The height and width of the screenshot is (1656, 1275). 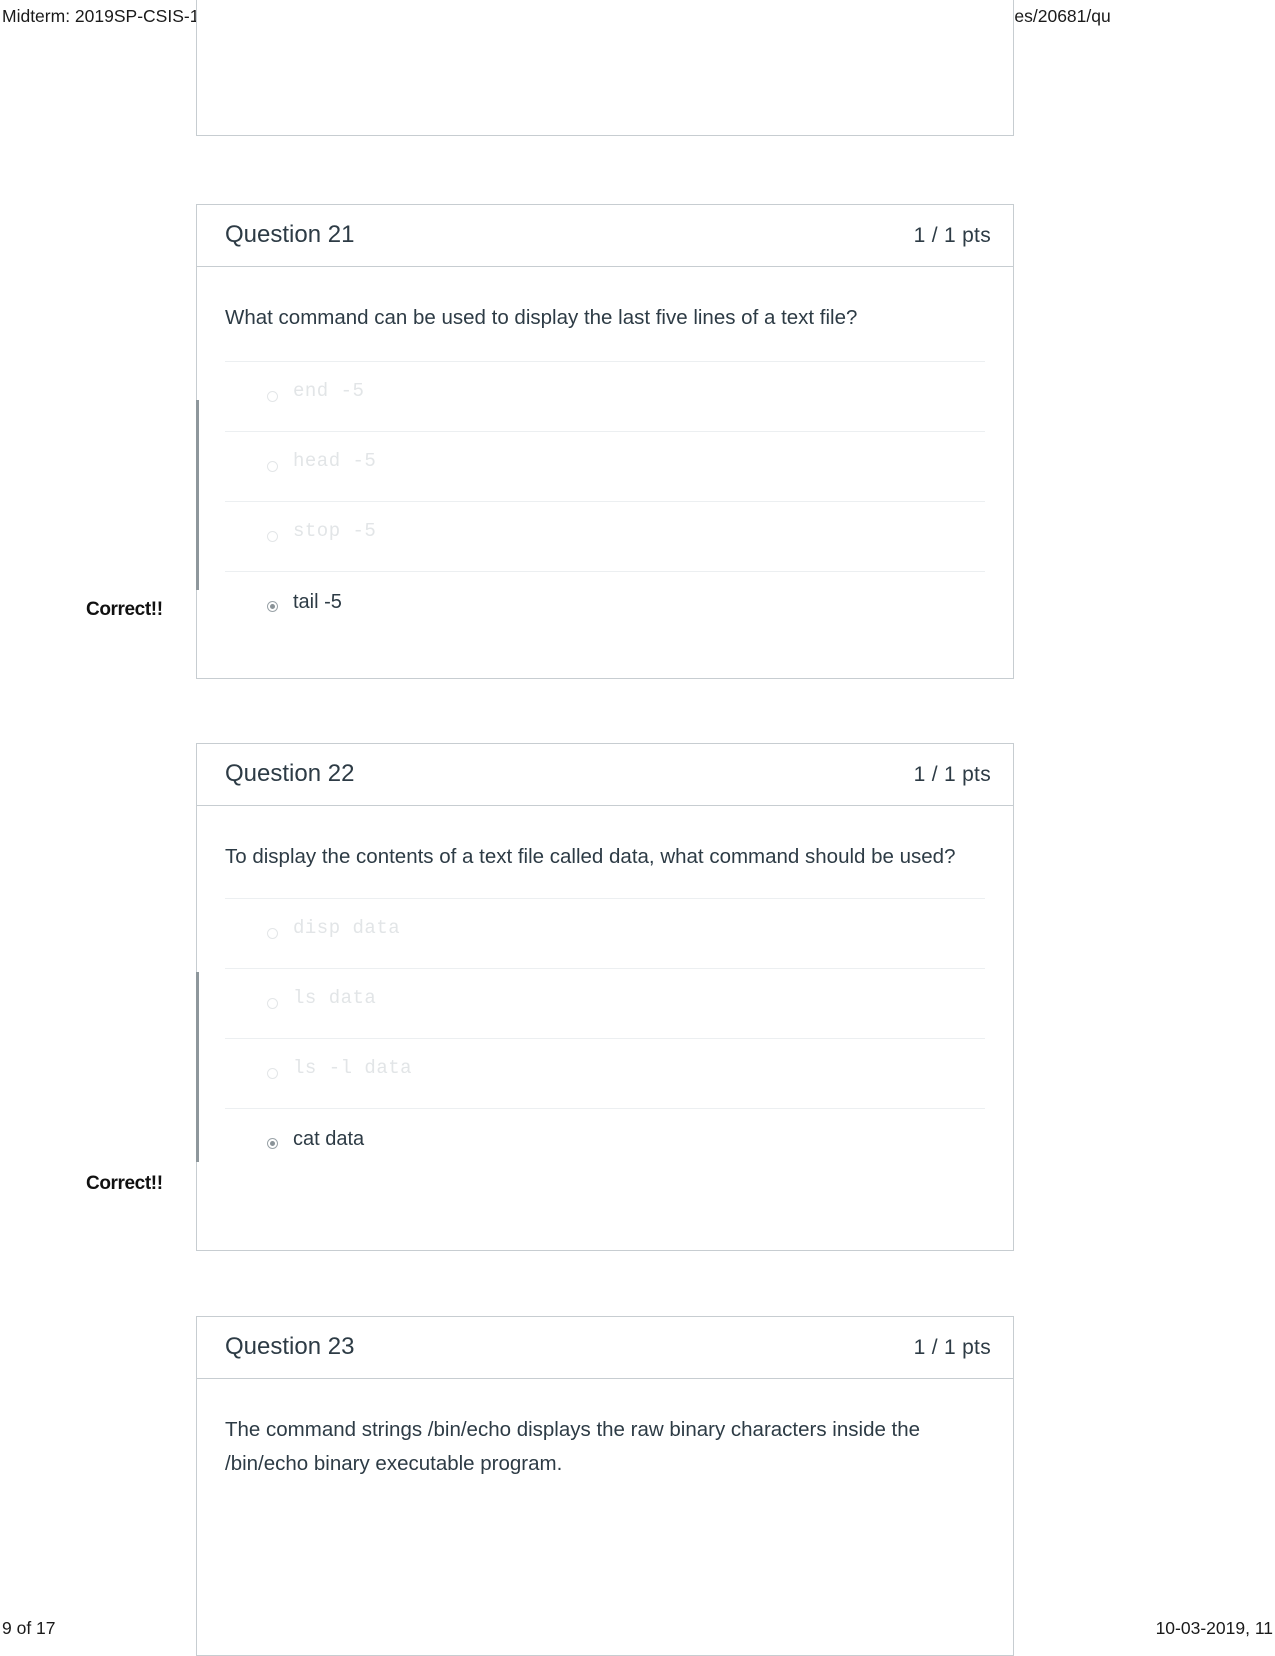 I want to click on print-footer-timestamp: 10-03-2019, 11, so click(x=1214, y=1628).